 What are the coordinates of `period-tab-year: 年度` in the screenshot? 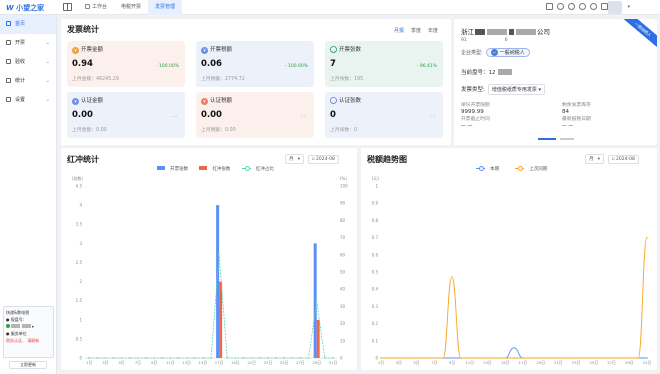 It's located at (433, 31).